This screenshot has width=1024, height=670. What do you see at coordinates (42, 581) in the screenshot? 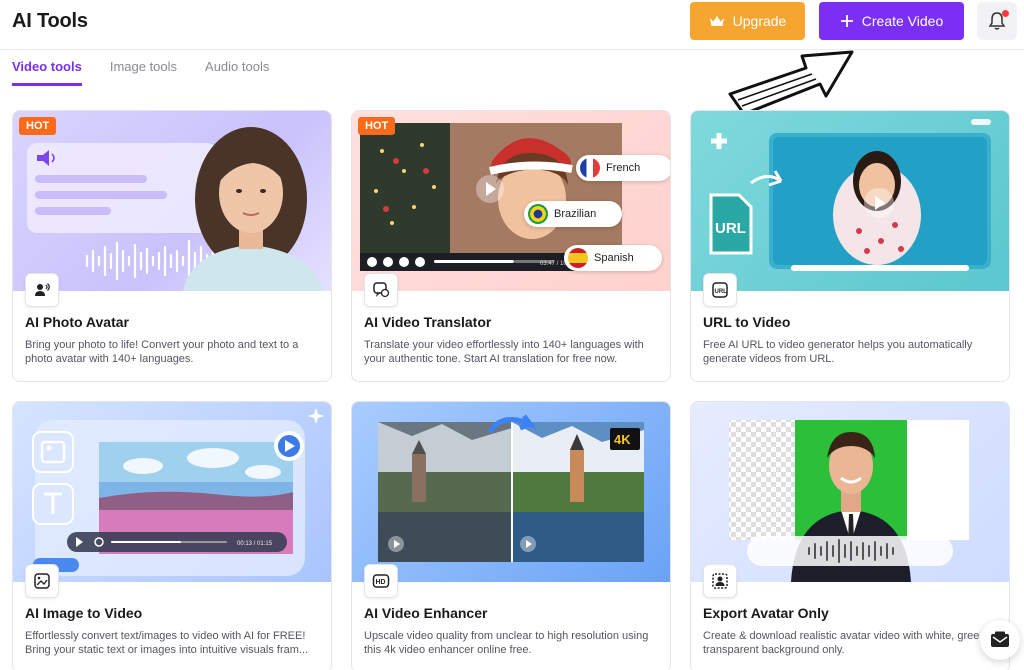
I see `image-video-icon` at bounding box center [42, 581].